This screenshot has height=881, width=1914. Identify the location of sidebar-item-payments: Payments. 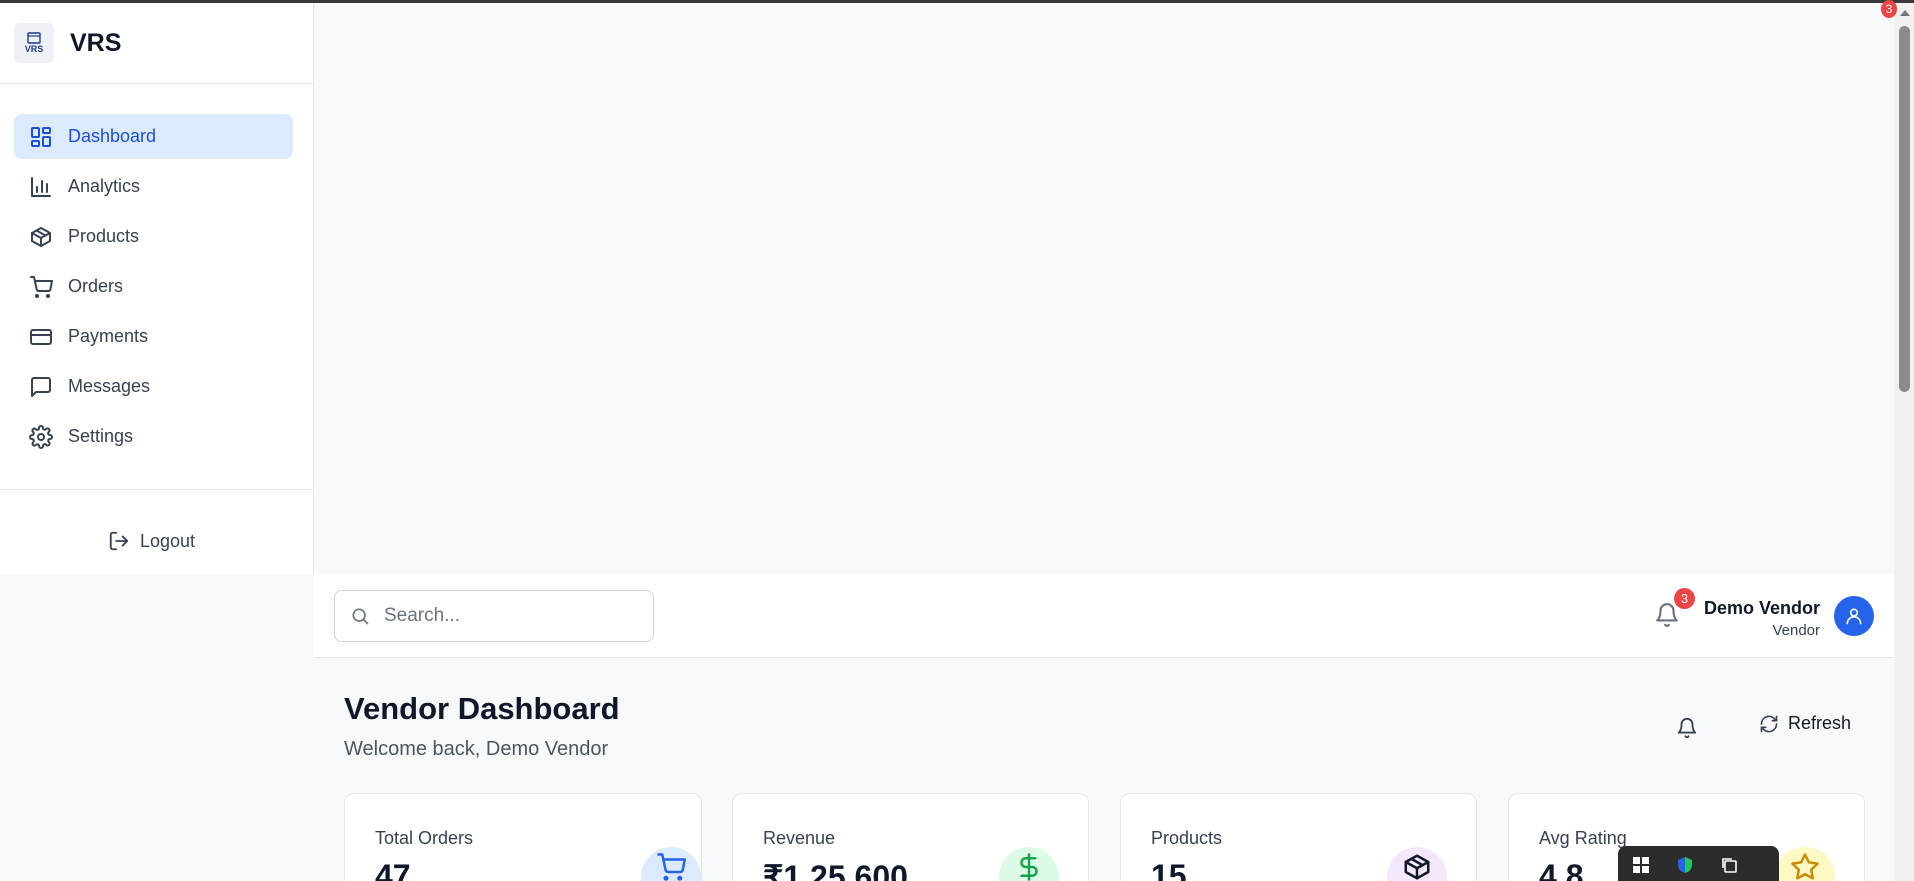
(153, 336).